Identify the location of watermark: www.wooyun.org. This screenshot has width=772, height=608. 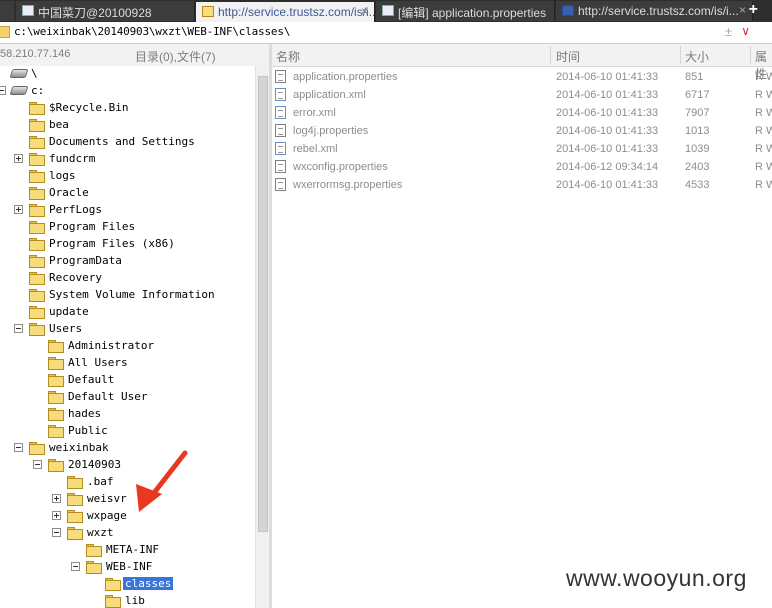
(656, 578).